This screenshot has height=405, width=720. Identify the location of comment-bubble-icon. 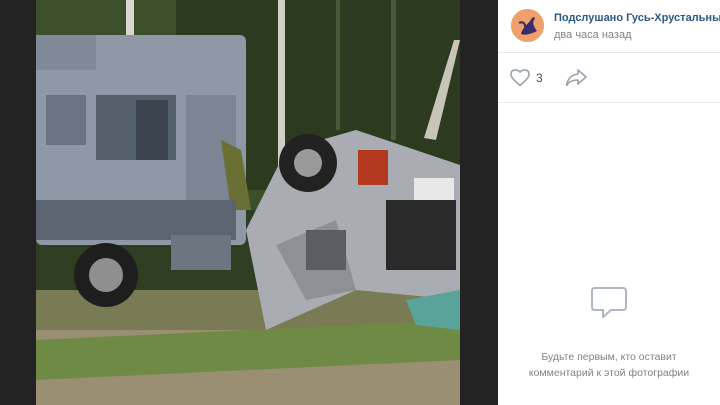
(609, 302).